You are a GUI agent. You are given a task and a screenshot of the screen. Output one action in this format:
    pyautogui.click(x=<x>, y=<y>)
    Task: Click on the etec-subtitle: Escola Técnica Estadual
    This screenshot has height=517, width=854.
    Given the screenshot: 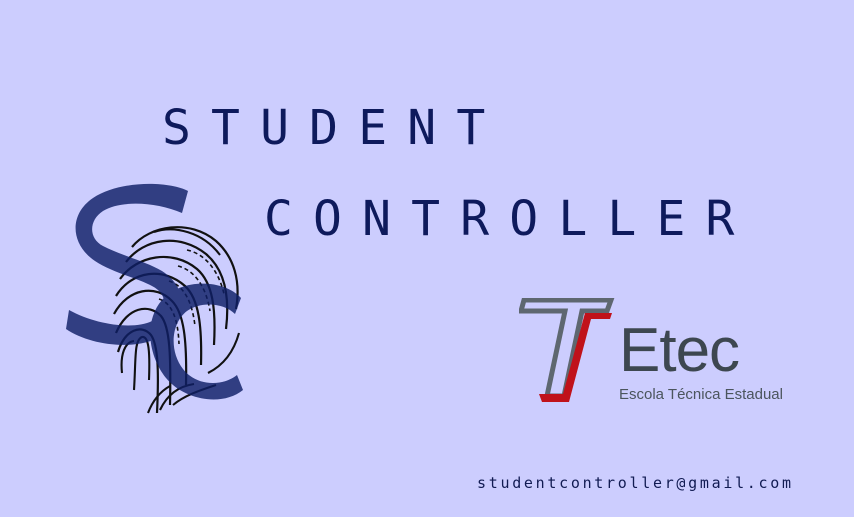 What is the action you would take?
    pyautogui.click(x=701, y=394)
    